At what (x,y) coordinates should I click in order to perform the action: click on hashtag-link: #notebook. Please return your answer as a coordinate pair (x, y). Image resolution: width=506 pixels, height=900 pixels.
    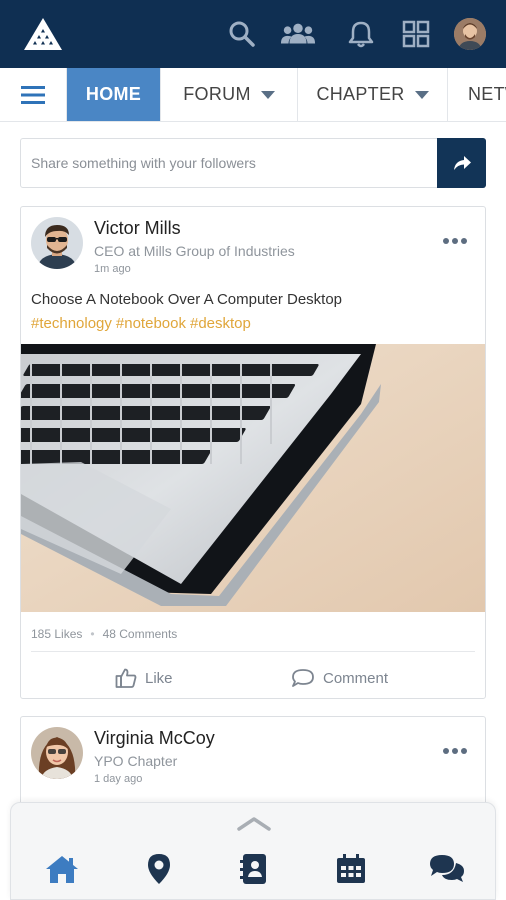
    Looking at the image, I should click on (151, 323).